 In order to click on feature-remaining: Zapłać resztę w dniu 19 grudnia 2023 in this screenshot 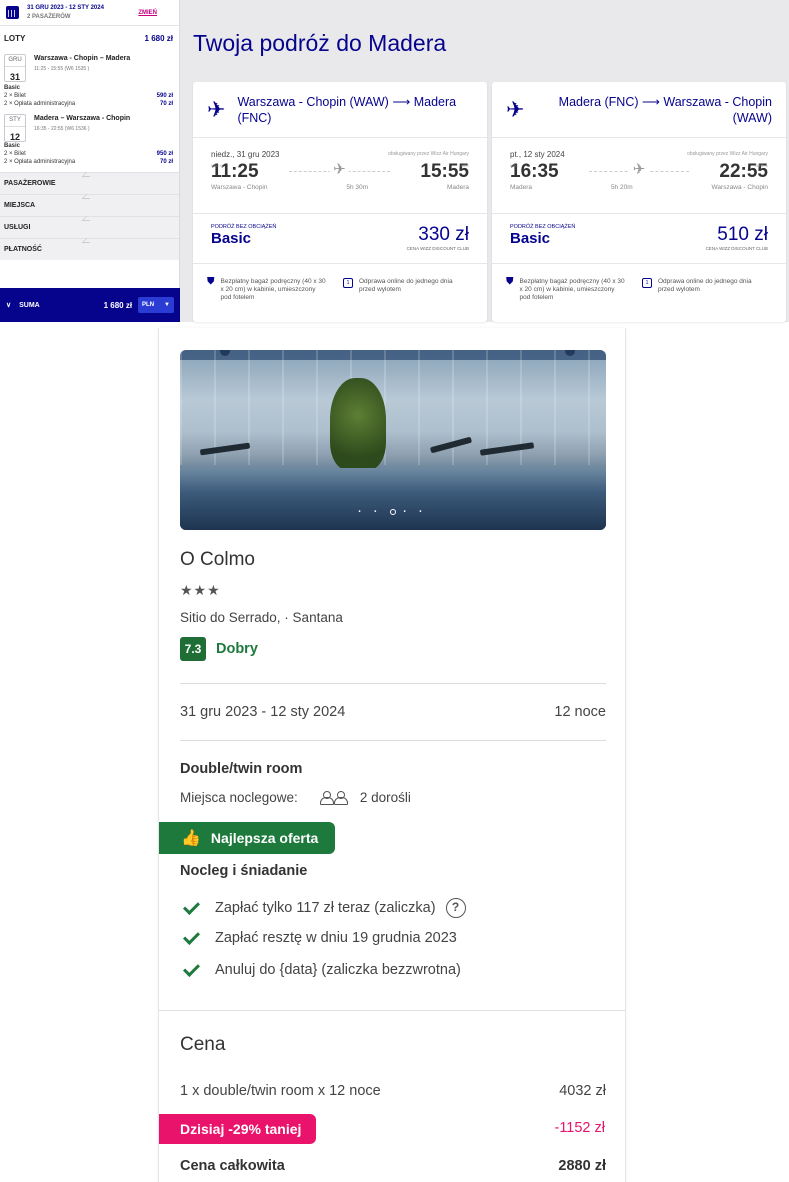, I will do `click(320, 938)`.